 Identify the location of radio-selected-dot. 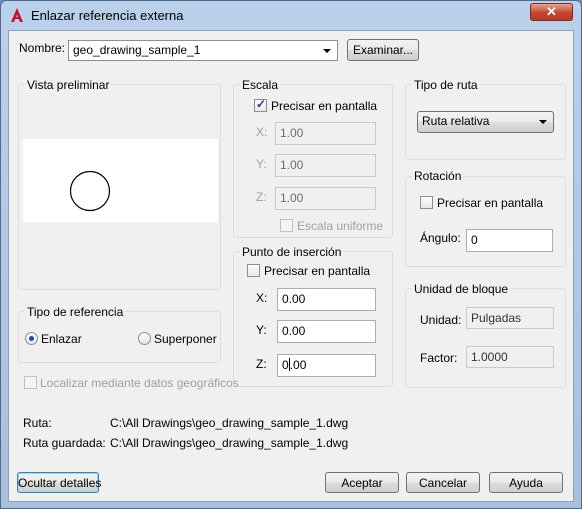
(31, 338).